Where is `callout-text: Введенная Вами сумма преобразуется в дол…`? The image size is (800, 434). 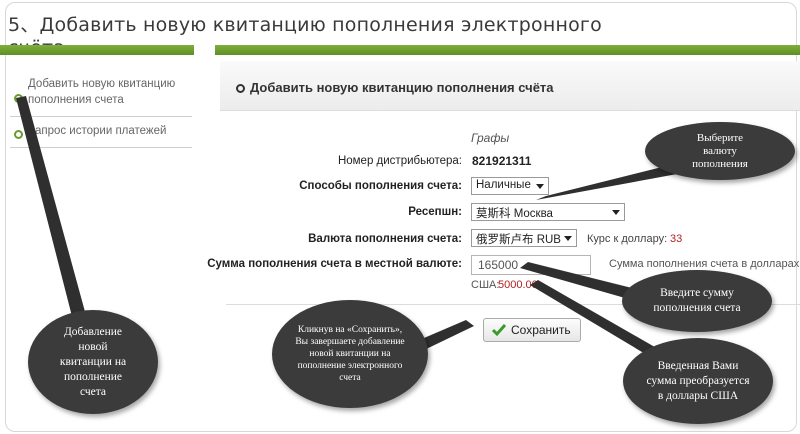 callout-text: Введенная Вами сумма преобразуется в дол… is located at coordinates (698, 380).